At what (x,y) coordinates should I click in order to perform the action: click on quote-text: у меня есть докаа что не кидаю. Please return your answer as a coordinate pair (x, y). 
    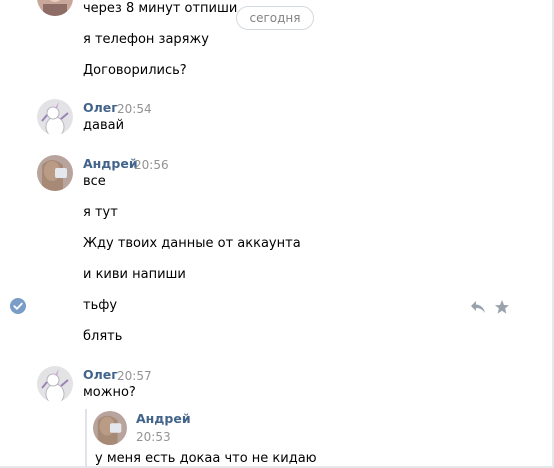
    Looking at the image, I should click on (206, 458).